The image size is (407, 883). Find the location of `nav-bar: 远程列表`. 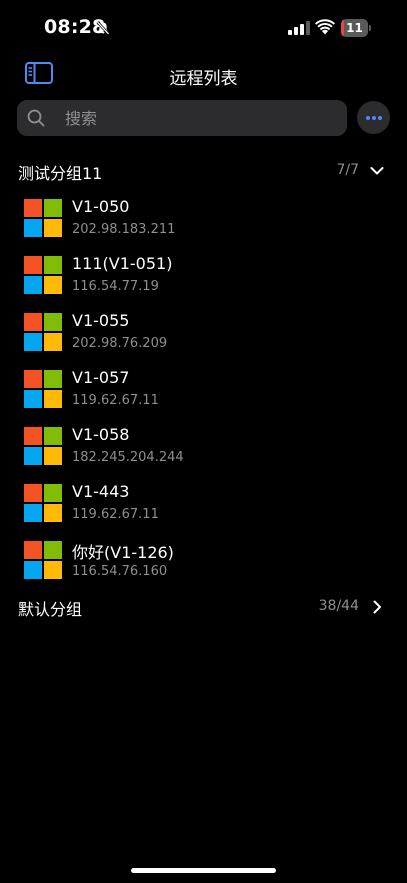

nav-bar: 远程列表 is located at coordinates (203, 76).